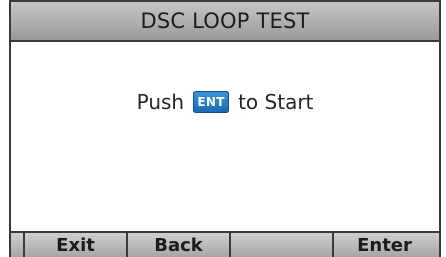  I want to click on back-softkey: Back, so click(179, 245).